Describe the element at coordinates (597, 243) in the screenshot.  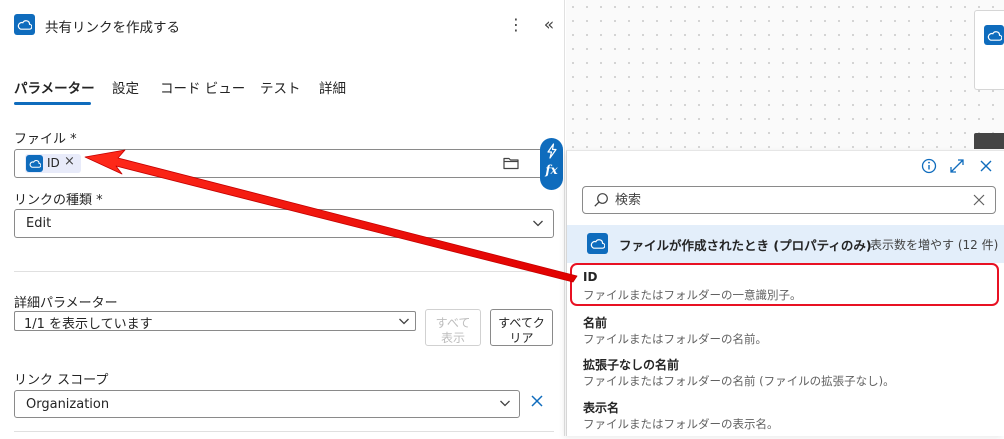
I see `onedrive-group-icon` at that location.